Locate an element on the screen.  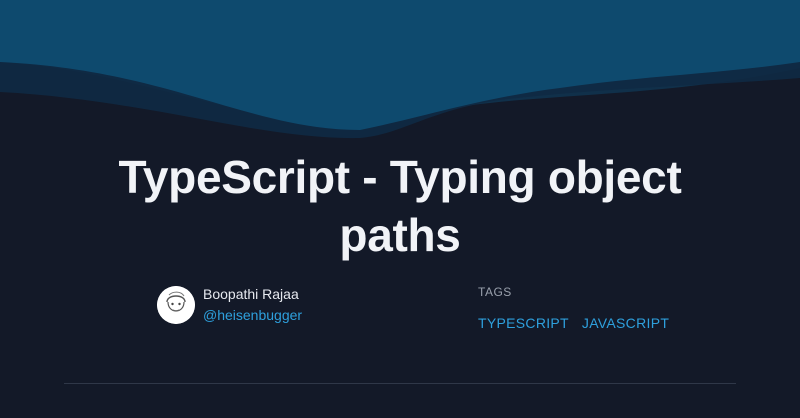
author-block: Boopathi Rajaa @heisenbugger is located at coordinates (229, 305).